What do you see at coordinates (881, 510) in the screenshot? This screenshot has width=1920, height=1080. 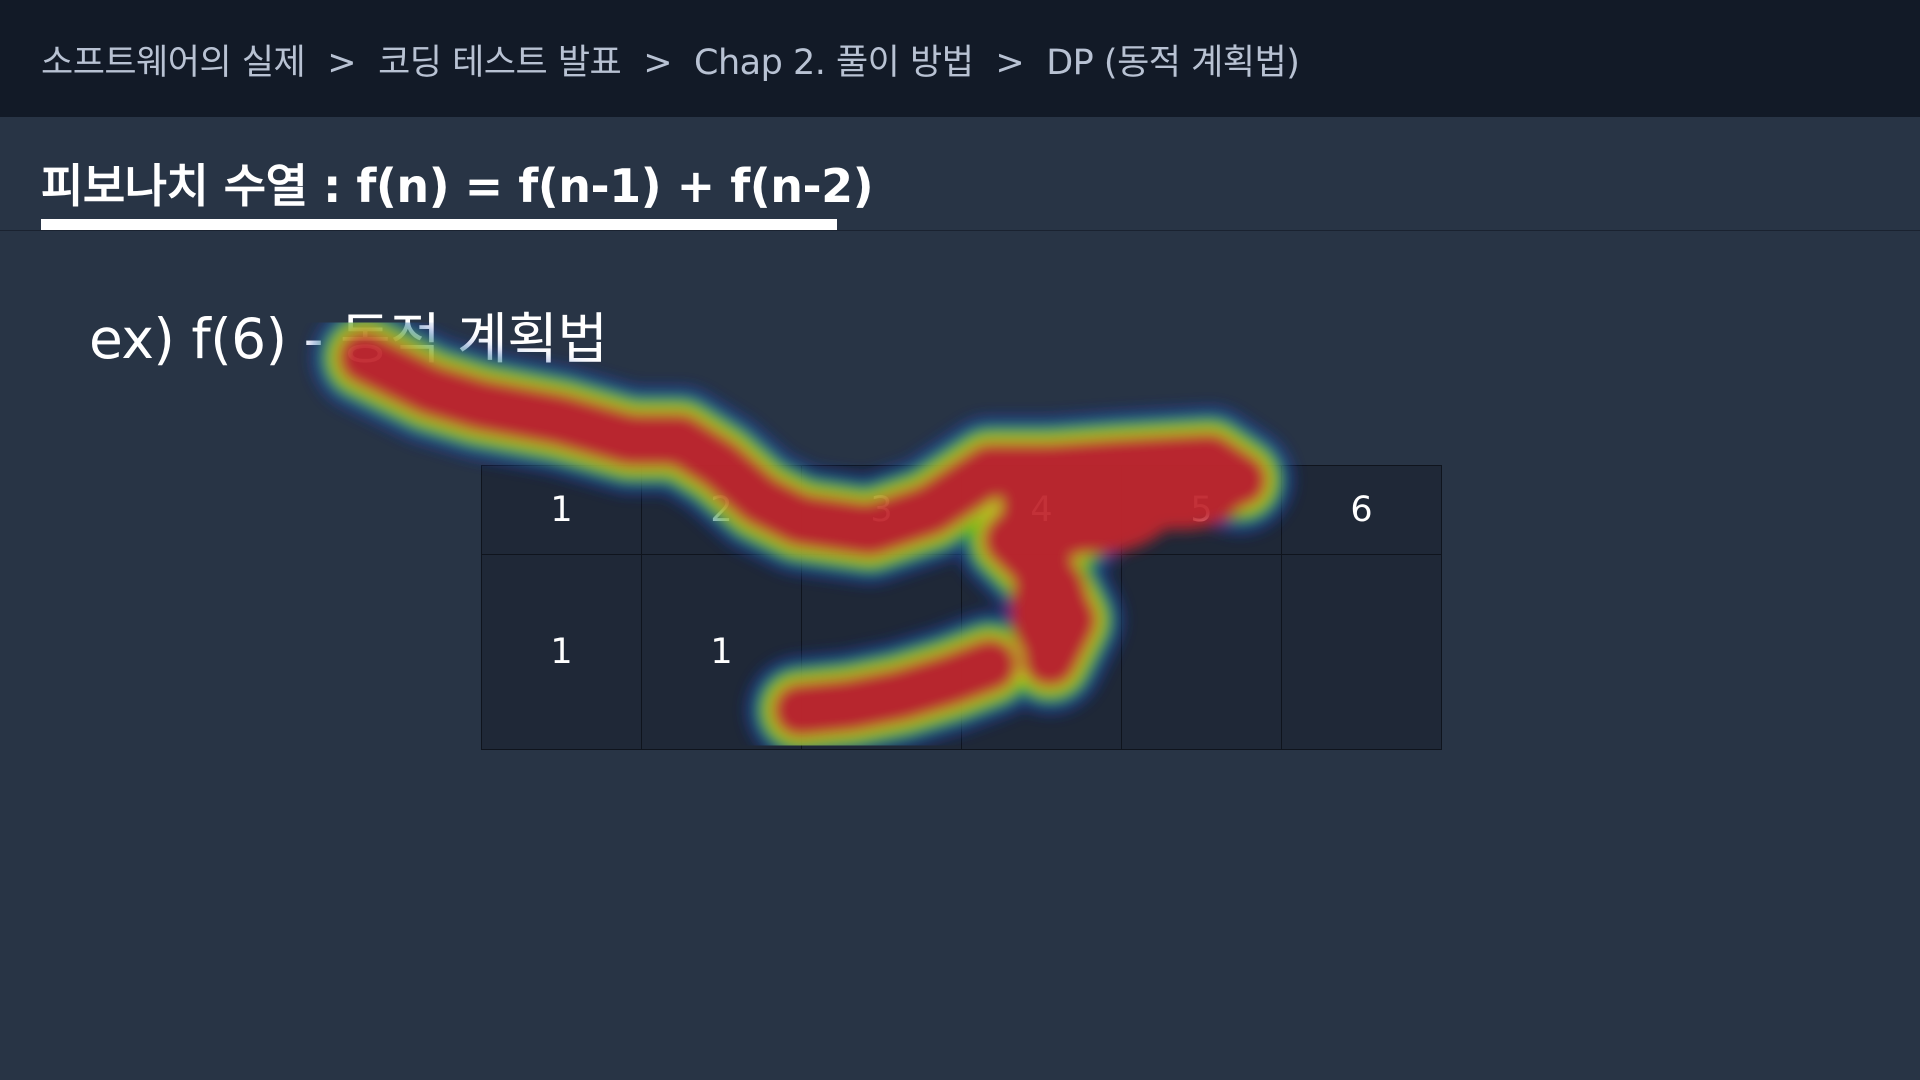 I see `index-cell: 3` at bounding box center [881, 510].